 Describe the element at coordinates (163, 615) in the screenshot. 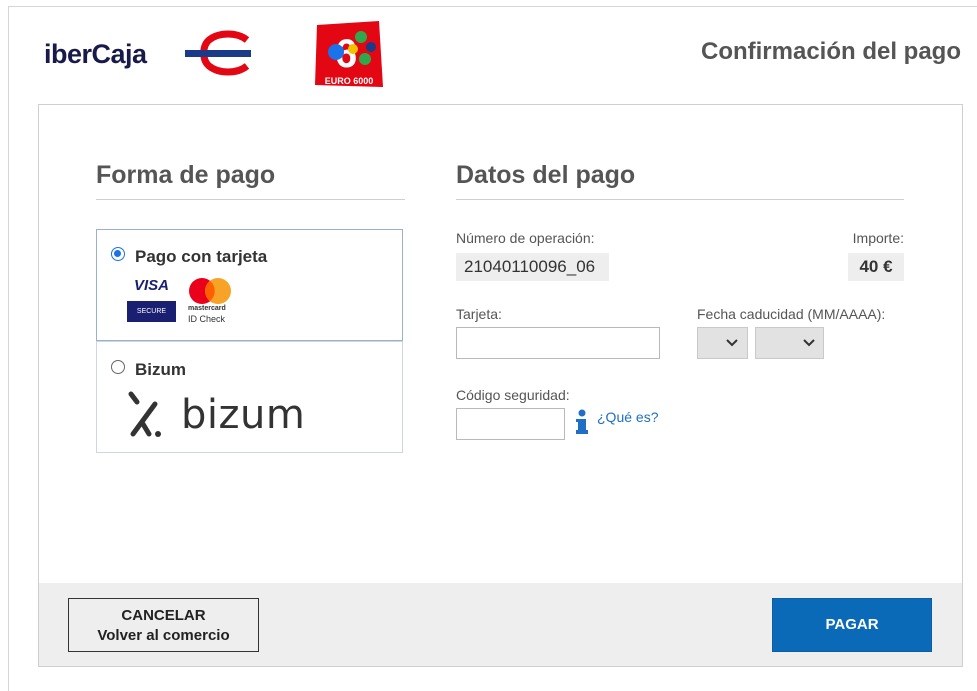

I see `cancel-button-label: CANCELAR` at that location.